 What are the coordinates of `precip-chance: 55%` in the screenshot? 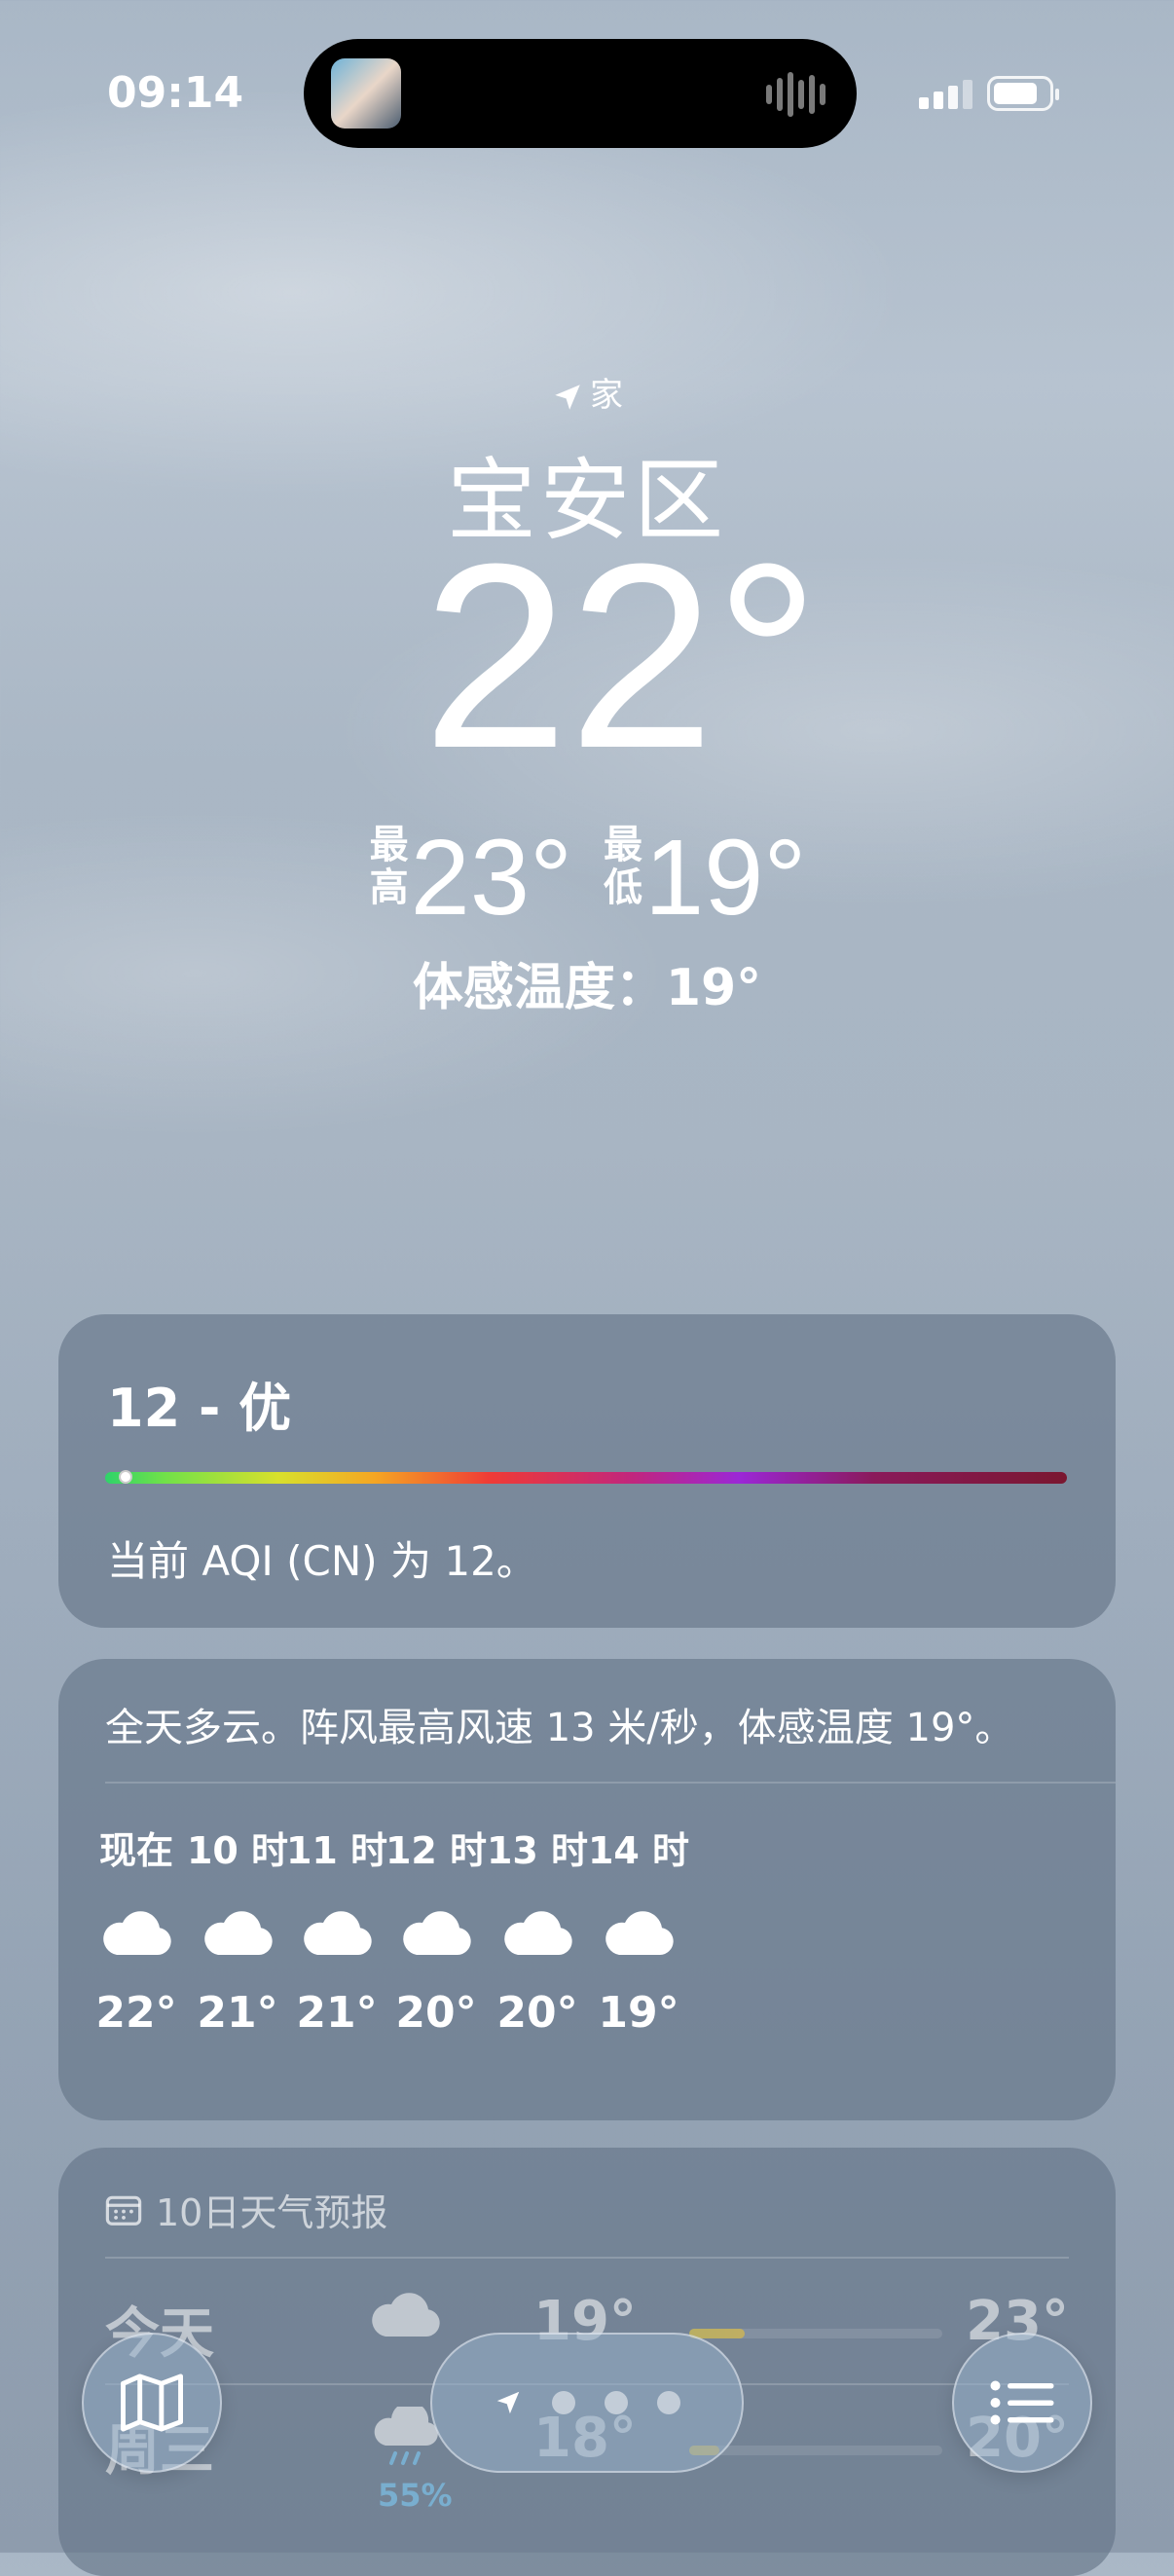 It's located at (415, 2495).